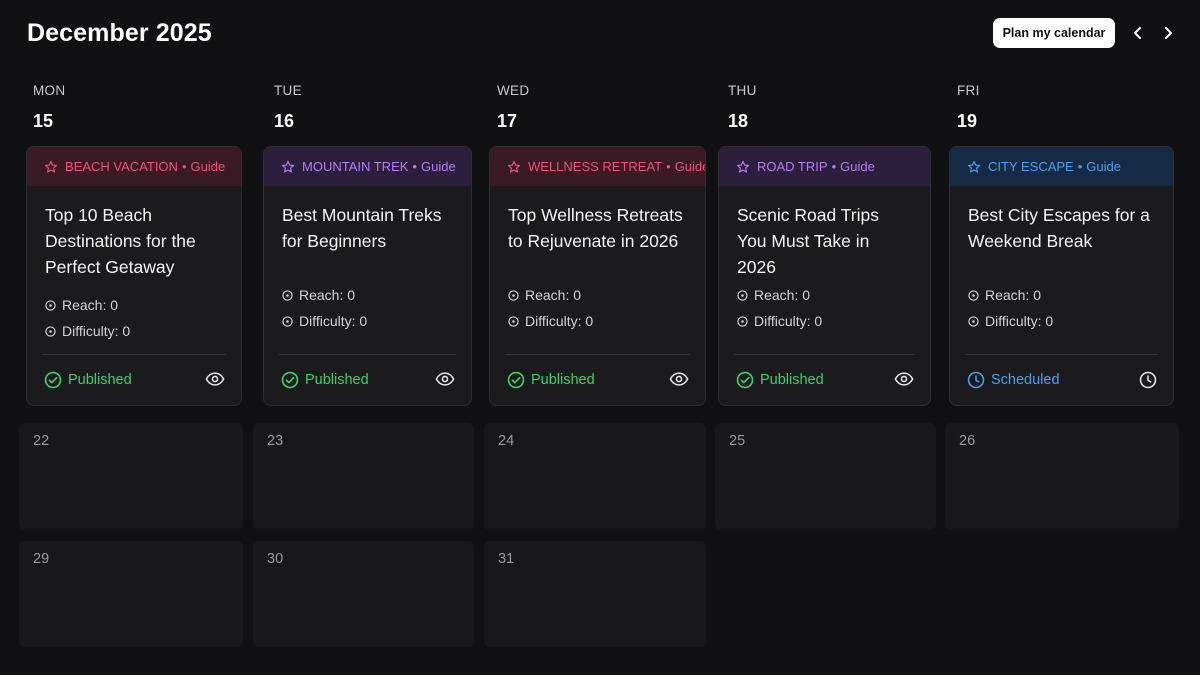 Image resolution: width=1200 pixels, height=675 pixels. I want to click on day-number: 15, so click(43, 121).